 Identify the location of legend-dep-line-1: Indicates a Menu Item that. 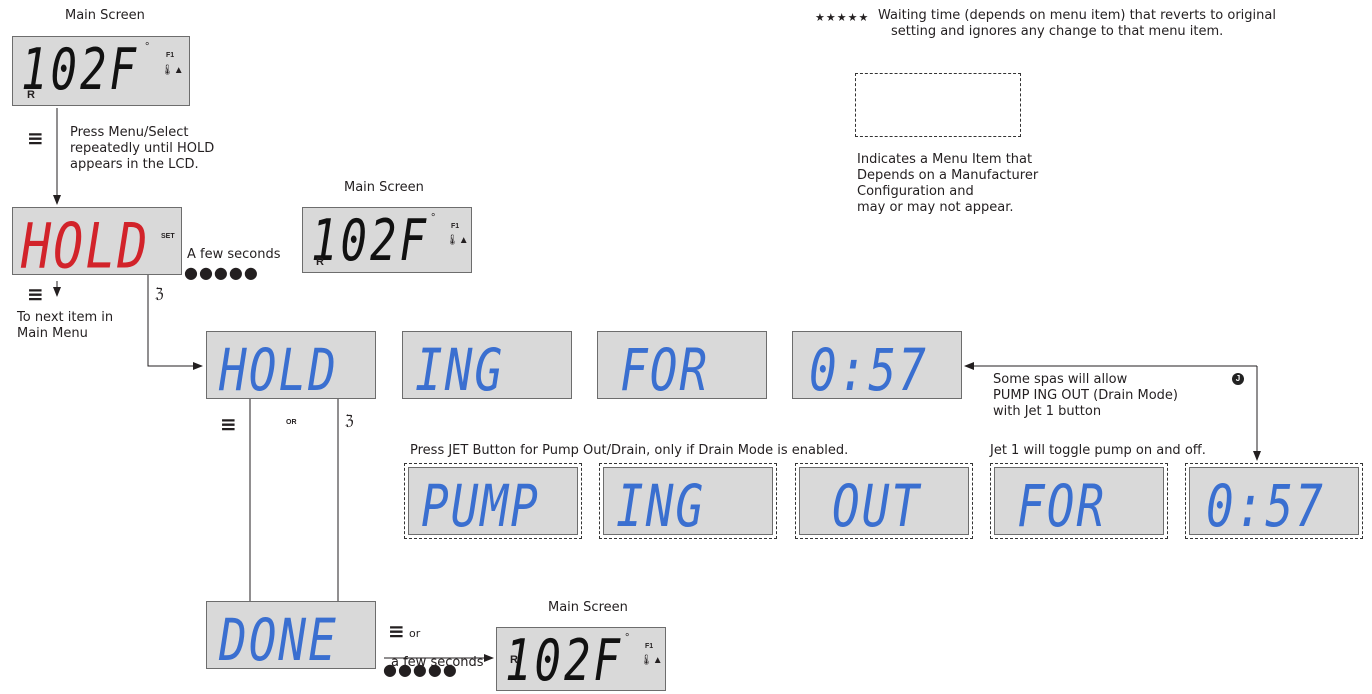
(945, 159).